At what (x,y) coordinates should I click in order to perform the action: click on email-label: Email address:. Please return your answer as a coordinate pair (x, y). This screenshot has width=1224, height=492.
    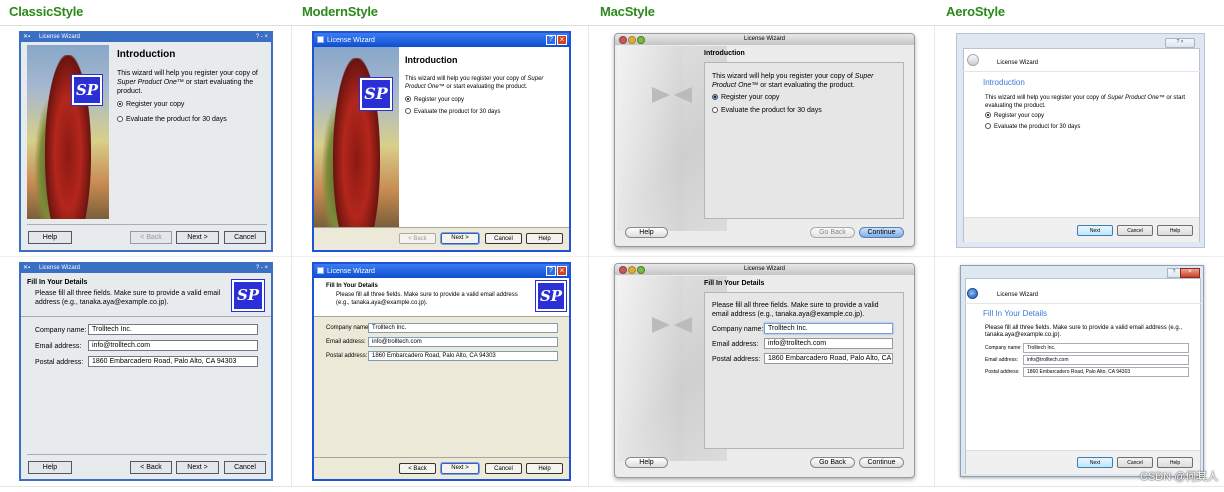
    Looking at the image, I should click on (735, 344).